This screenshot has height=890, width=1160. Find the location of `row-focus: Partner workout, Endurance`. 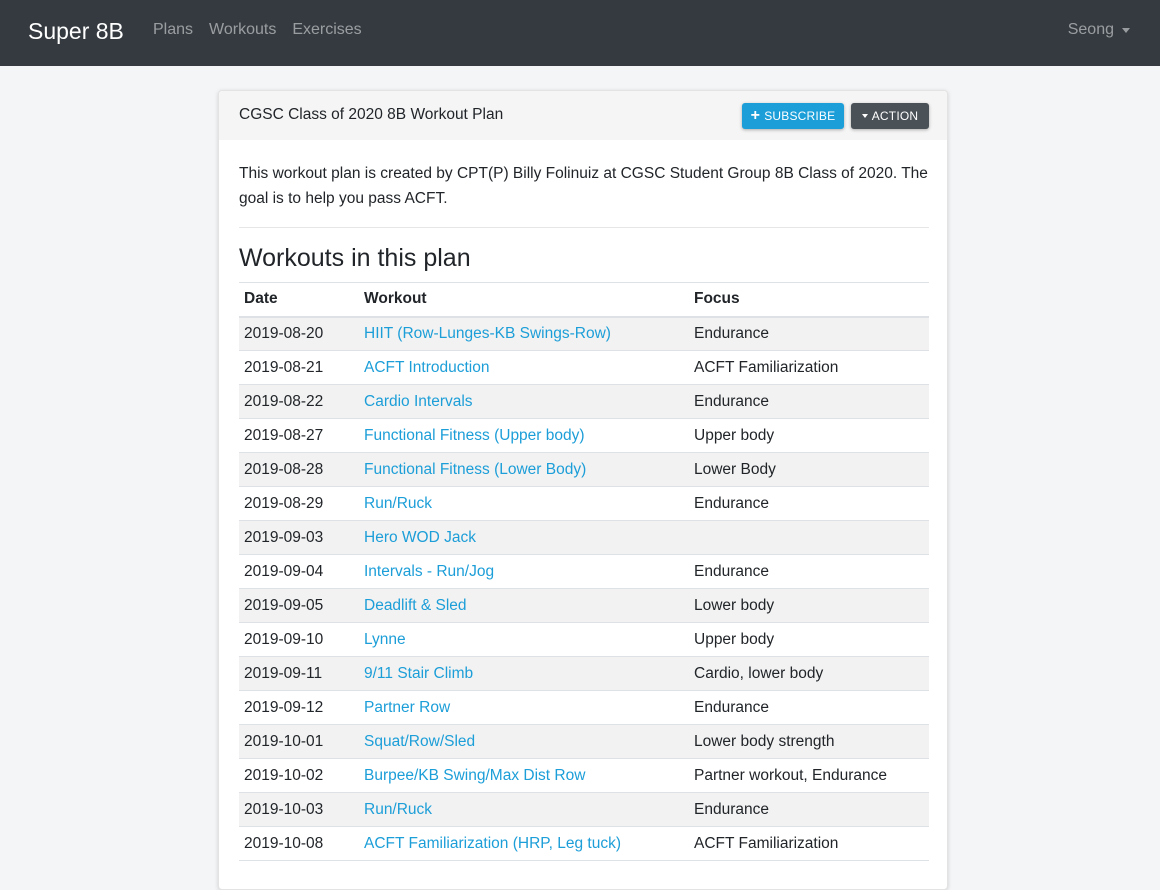

row-focus: Partner workout, Endurance is located at coordinates (809, 775).